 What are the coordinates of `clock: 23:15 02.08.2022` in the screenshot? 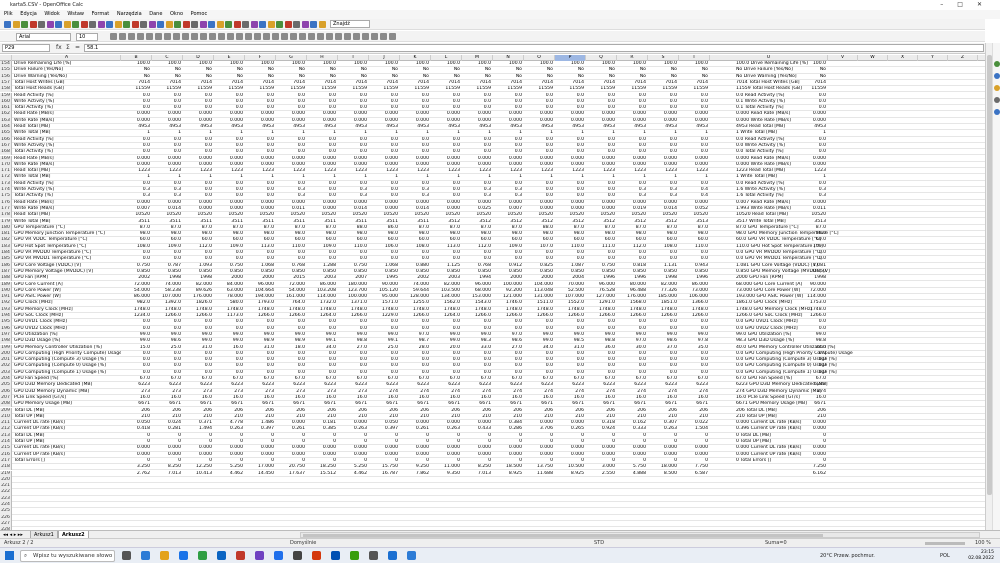 It's located at (981, 556).